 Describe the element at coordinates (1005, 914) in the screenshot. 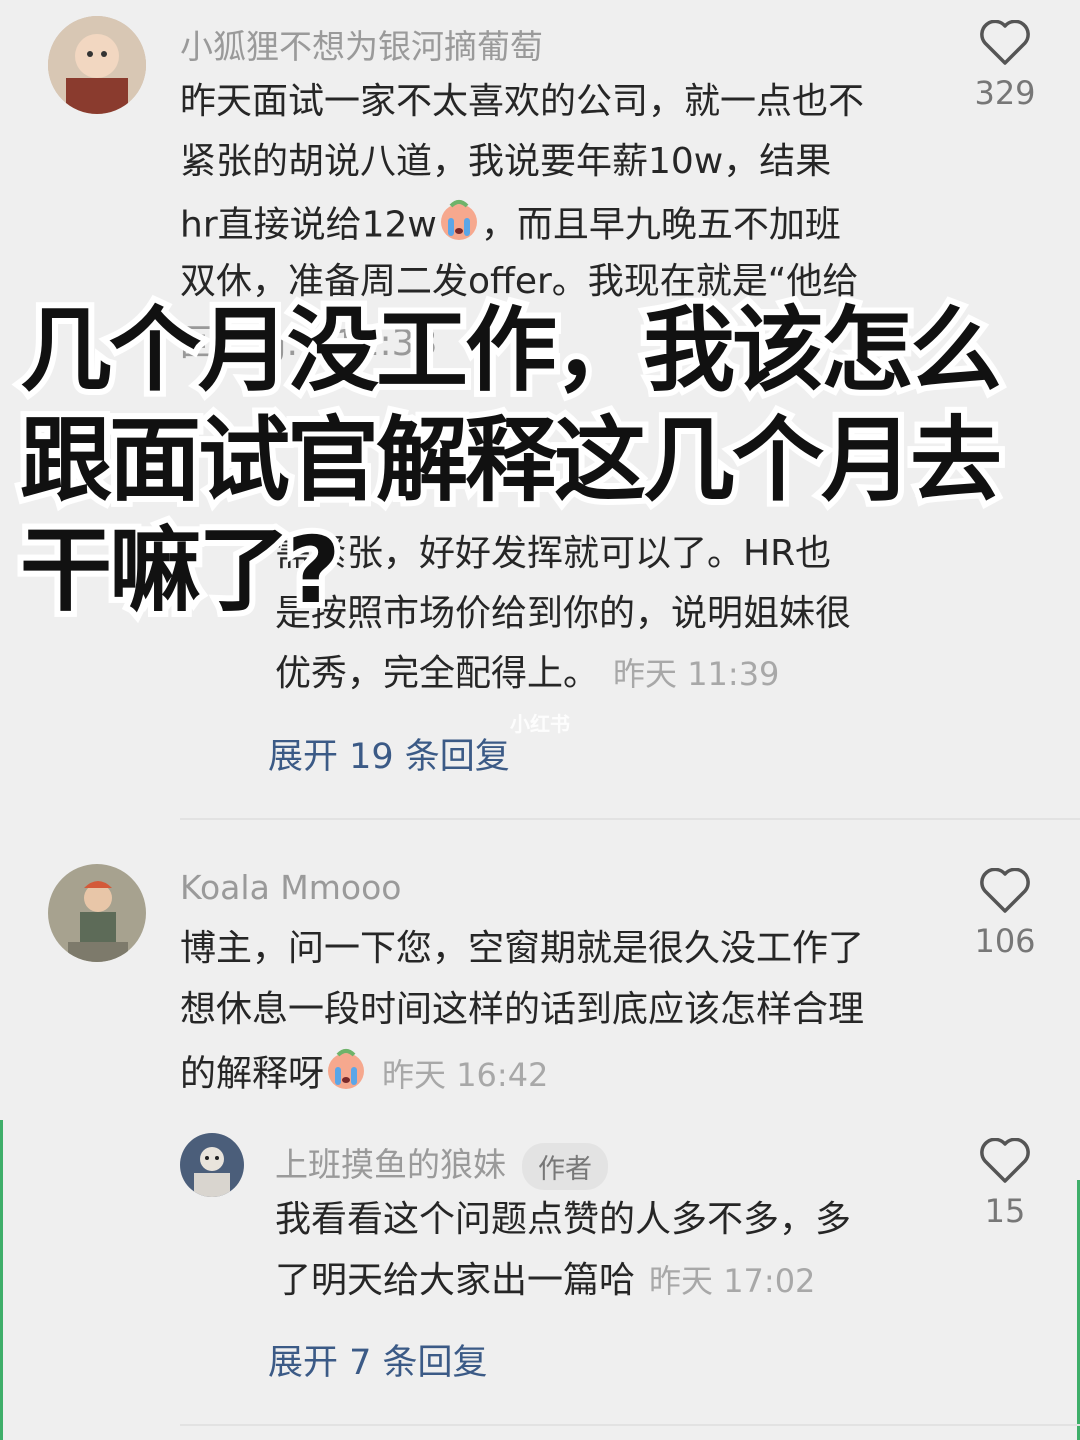

I see `like-button: 106` at that location.